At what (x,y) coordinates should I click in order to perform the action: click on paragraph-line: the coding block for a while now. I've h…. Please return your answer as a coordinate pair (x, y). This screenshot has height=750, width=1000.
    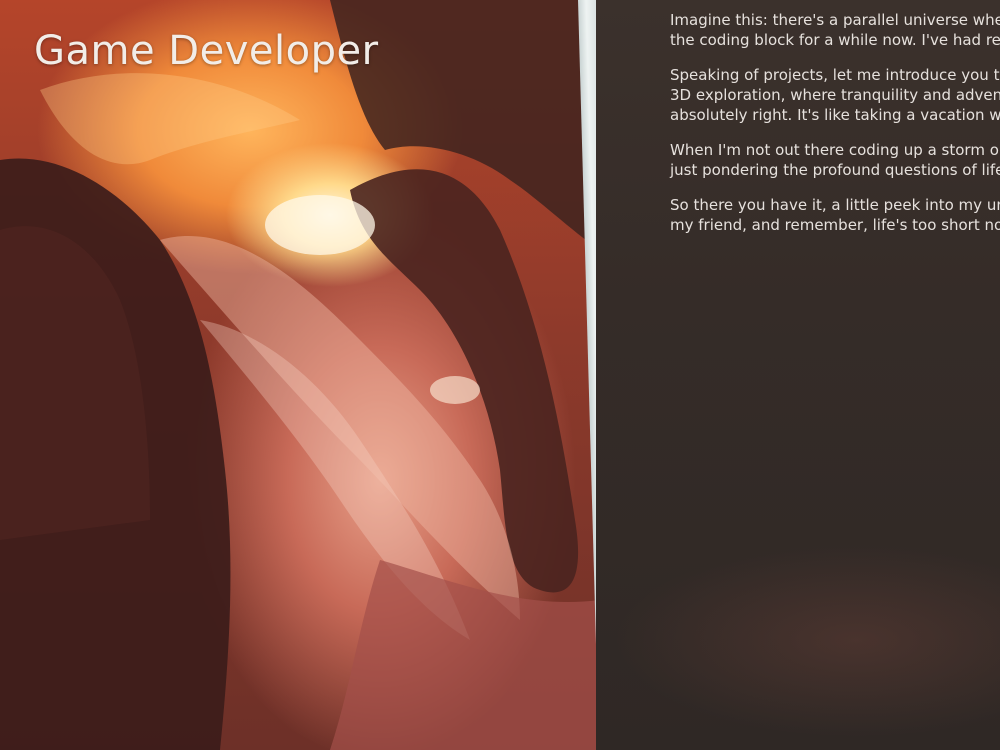
    Looking at the image, I should click on (835, 40).